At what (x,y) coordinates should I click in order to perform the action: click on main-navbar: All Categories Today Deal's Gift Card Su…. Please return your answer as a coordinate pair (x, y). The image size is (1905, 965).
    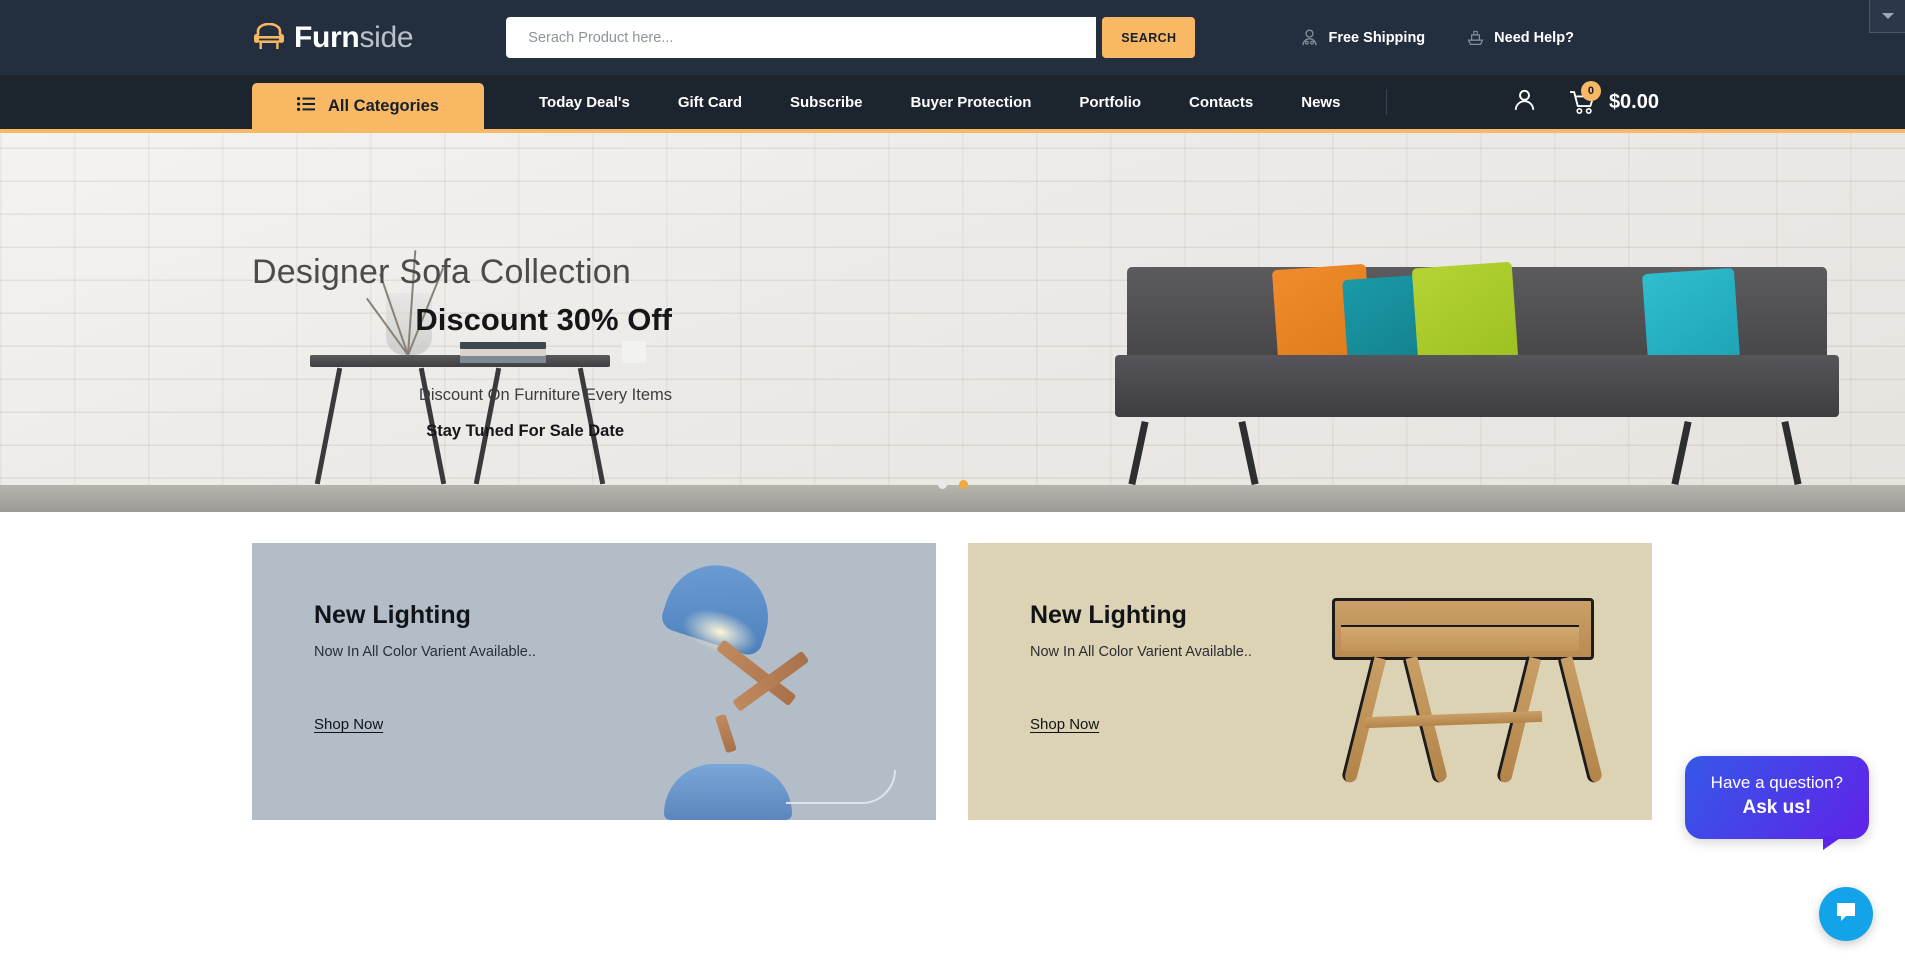
    Looking at the image, I should click on (952, 104).